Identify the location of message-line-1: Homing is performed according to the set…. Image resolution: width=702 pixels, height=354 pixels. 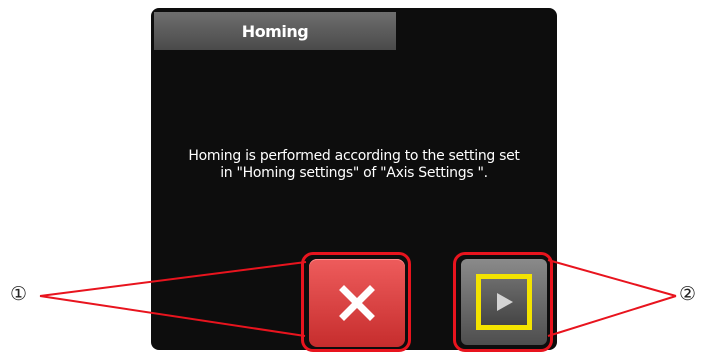
(354, 156).